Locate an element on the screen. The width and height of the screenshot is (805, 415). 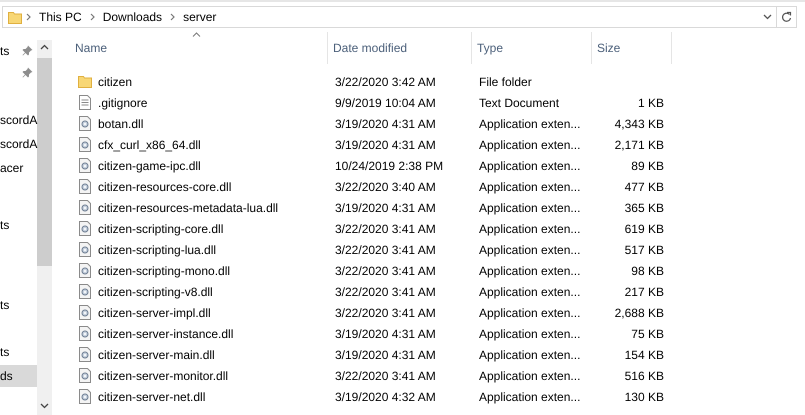
file-type: Text Document is located at coordinates (519, 103).